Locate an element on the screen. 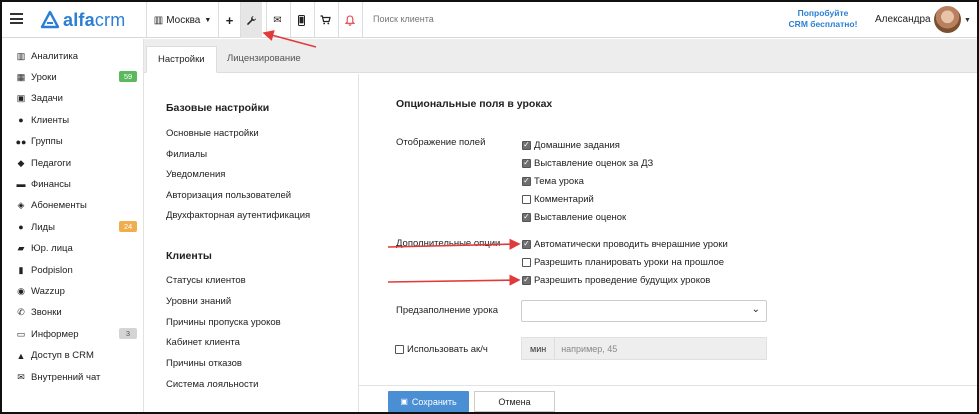 The image size is (979, 414). sidebar-item: ● Клиенты is located at coordinates (76, 120).